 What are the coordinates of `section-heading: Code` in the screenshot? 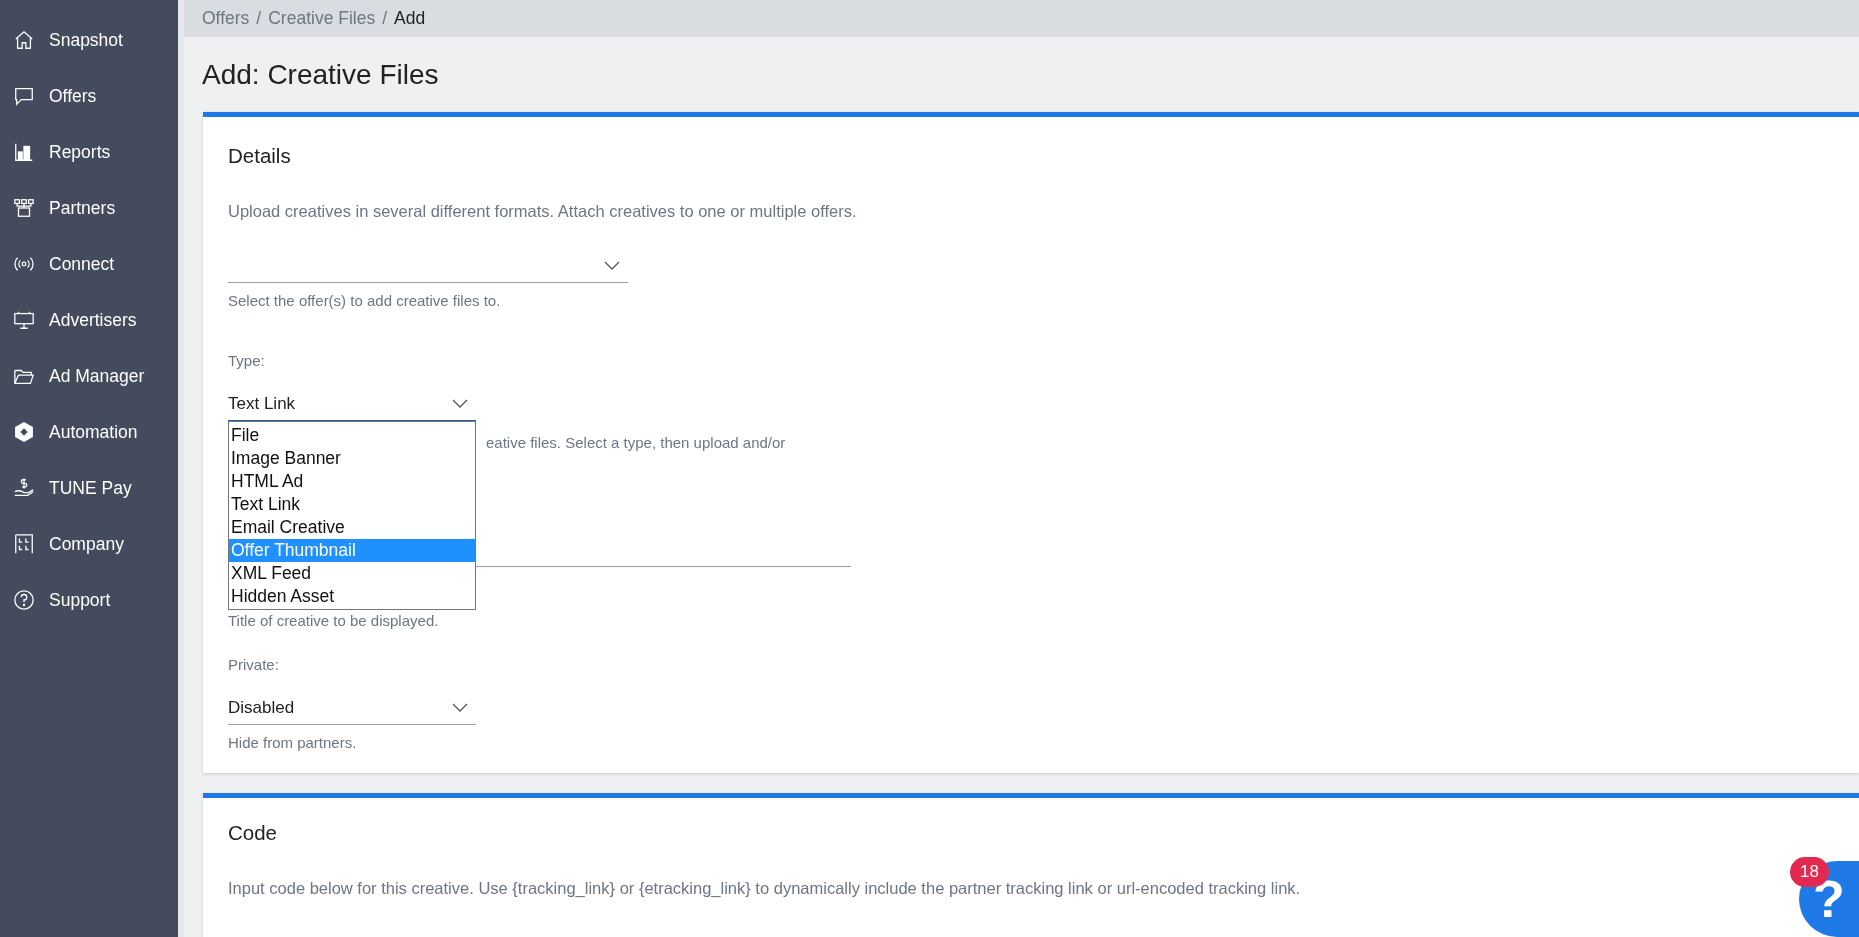 It's located at (252, 833).